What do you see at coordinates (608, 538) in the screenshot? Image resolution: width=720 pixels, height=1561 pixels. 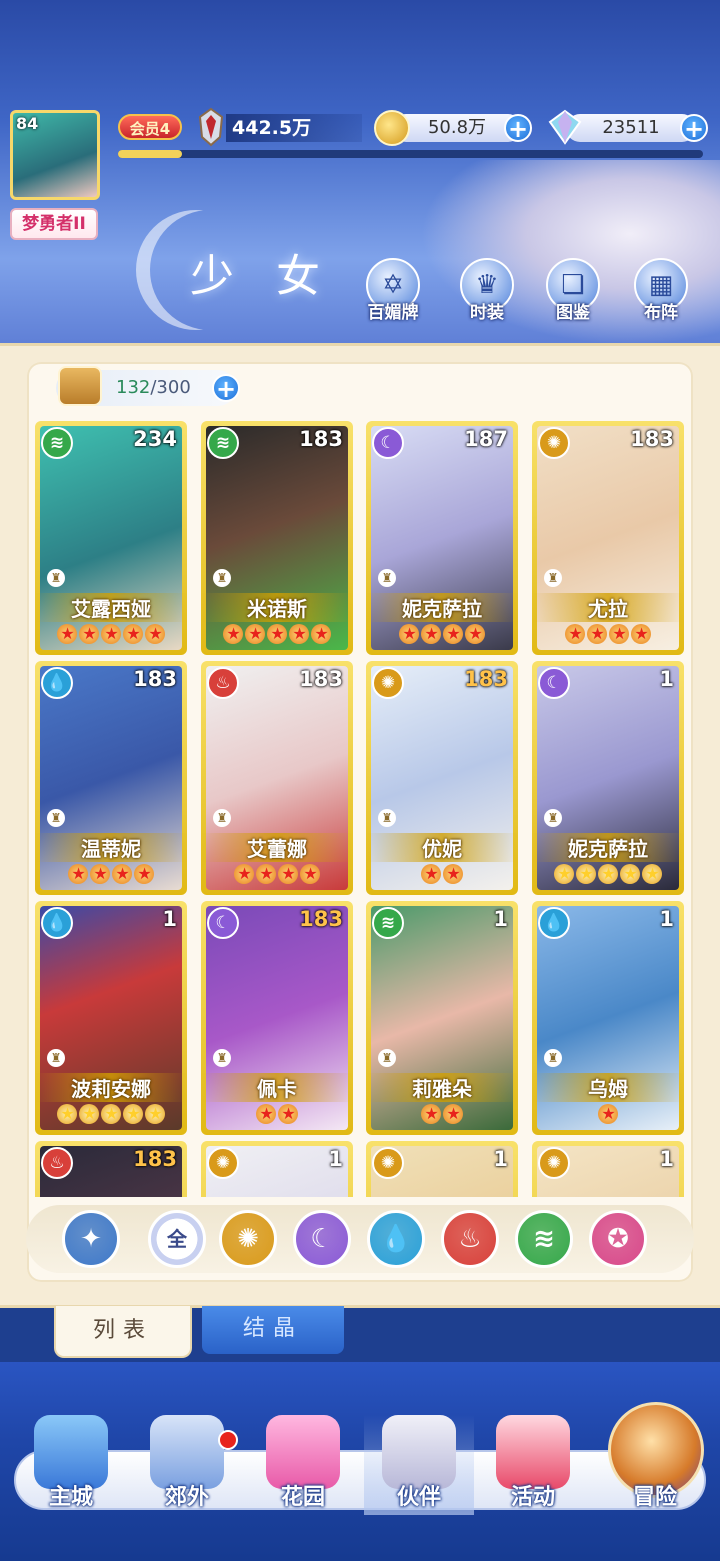 I see `character-card: ✺ 183 ♜ 尤拉 ★ ★ ★ ★` at bounding box center [608, 538].